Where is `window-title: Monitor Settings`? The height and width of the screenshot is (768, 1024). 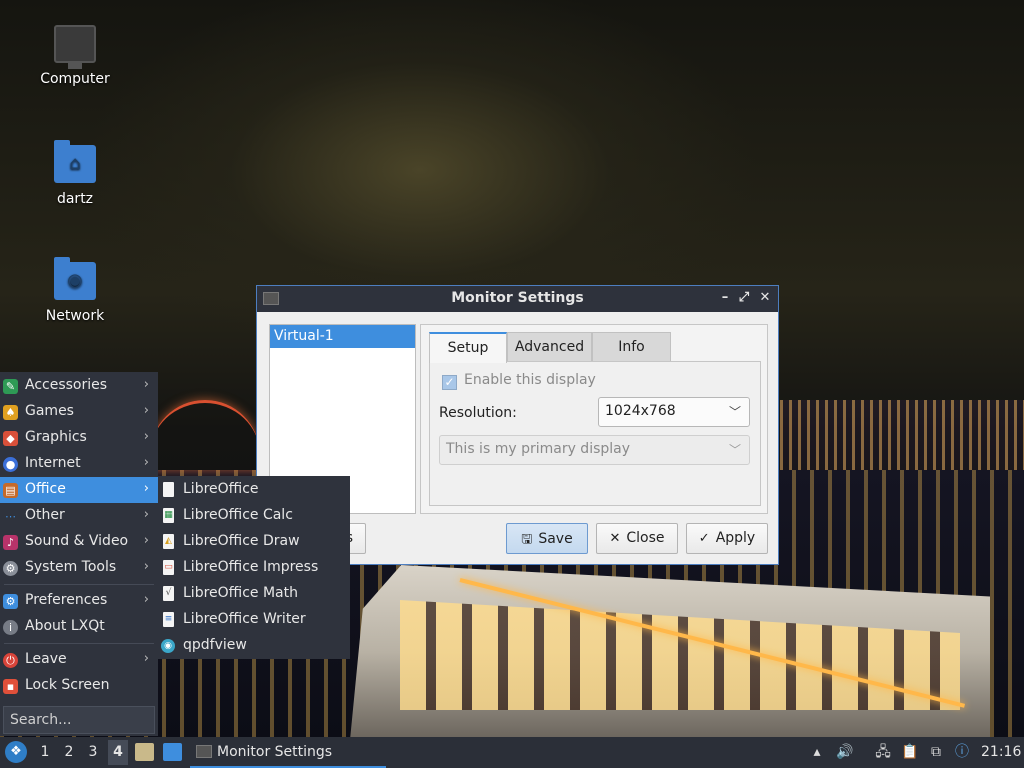 window-title: Monitor Settings is located at coordinates (517, 298).